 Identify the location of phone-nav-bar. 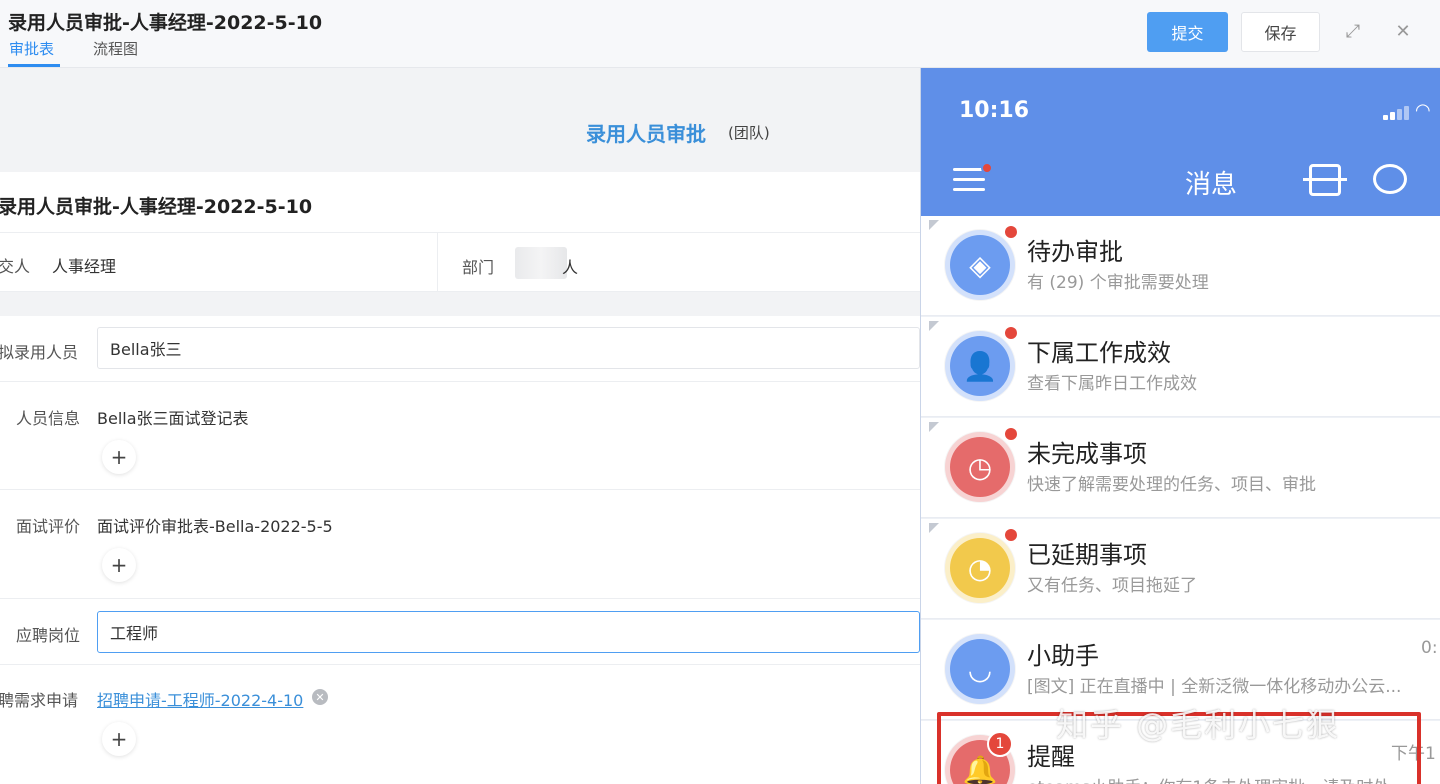
(1180, 187).